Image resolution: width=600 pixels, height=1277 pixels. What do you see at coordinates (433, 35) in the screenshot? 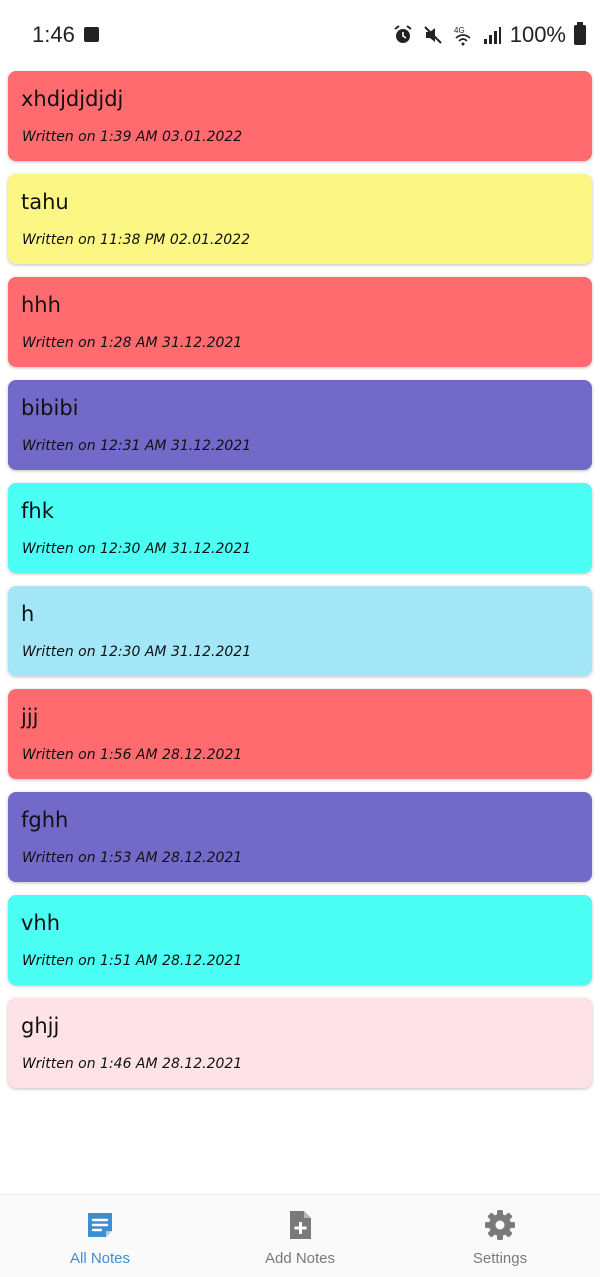
I see `mute-icon` at bounding box center [433, 35].